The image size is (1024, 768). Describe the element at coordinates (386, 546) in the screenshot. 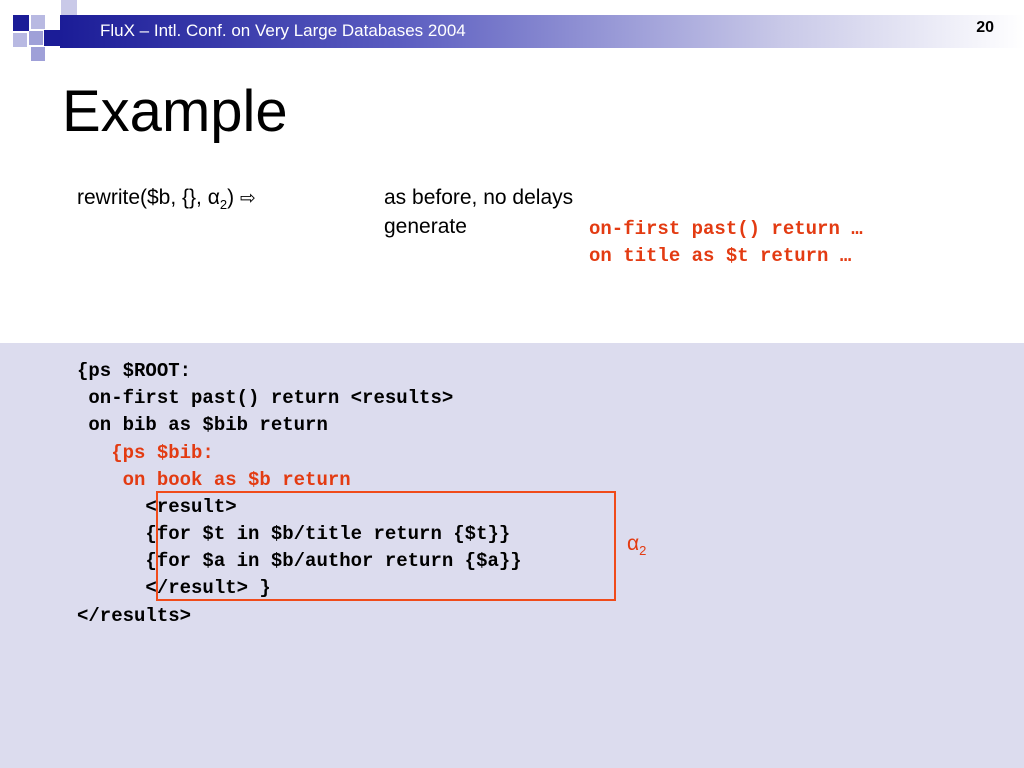

I see `alpha-highlight-box` at that location.